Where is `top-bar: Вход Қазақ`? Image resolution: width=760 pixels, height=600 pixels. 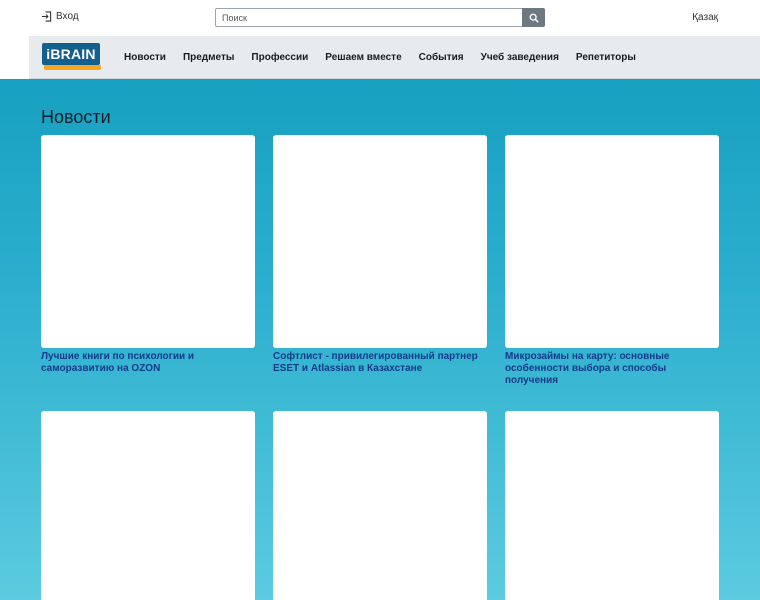 top-bar: Вход Қазақ is located at coordinates (380, 17).